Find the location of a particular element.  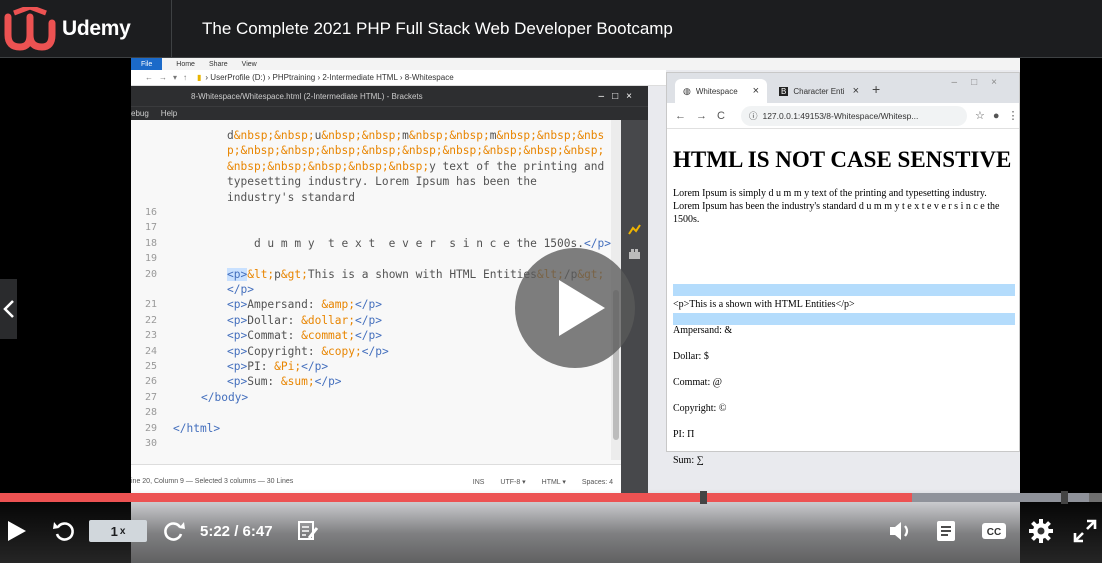

line-text: <p>Ampersand: &amp;</p> is located at coordinates (304, 305).